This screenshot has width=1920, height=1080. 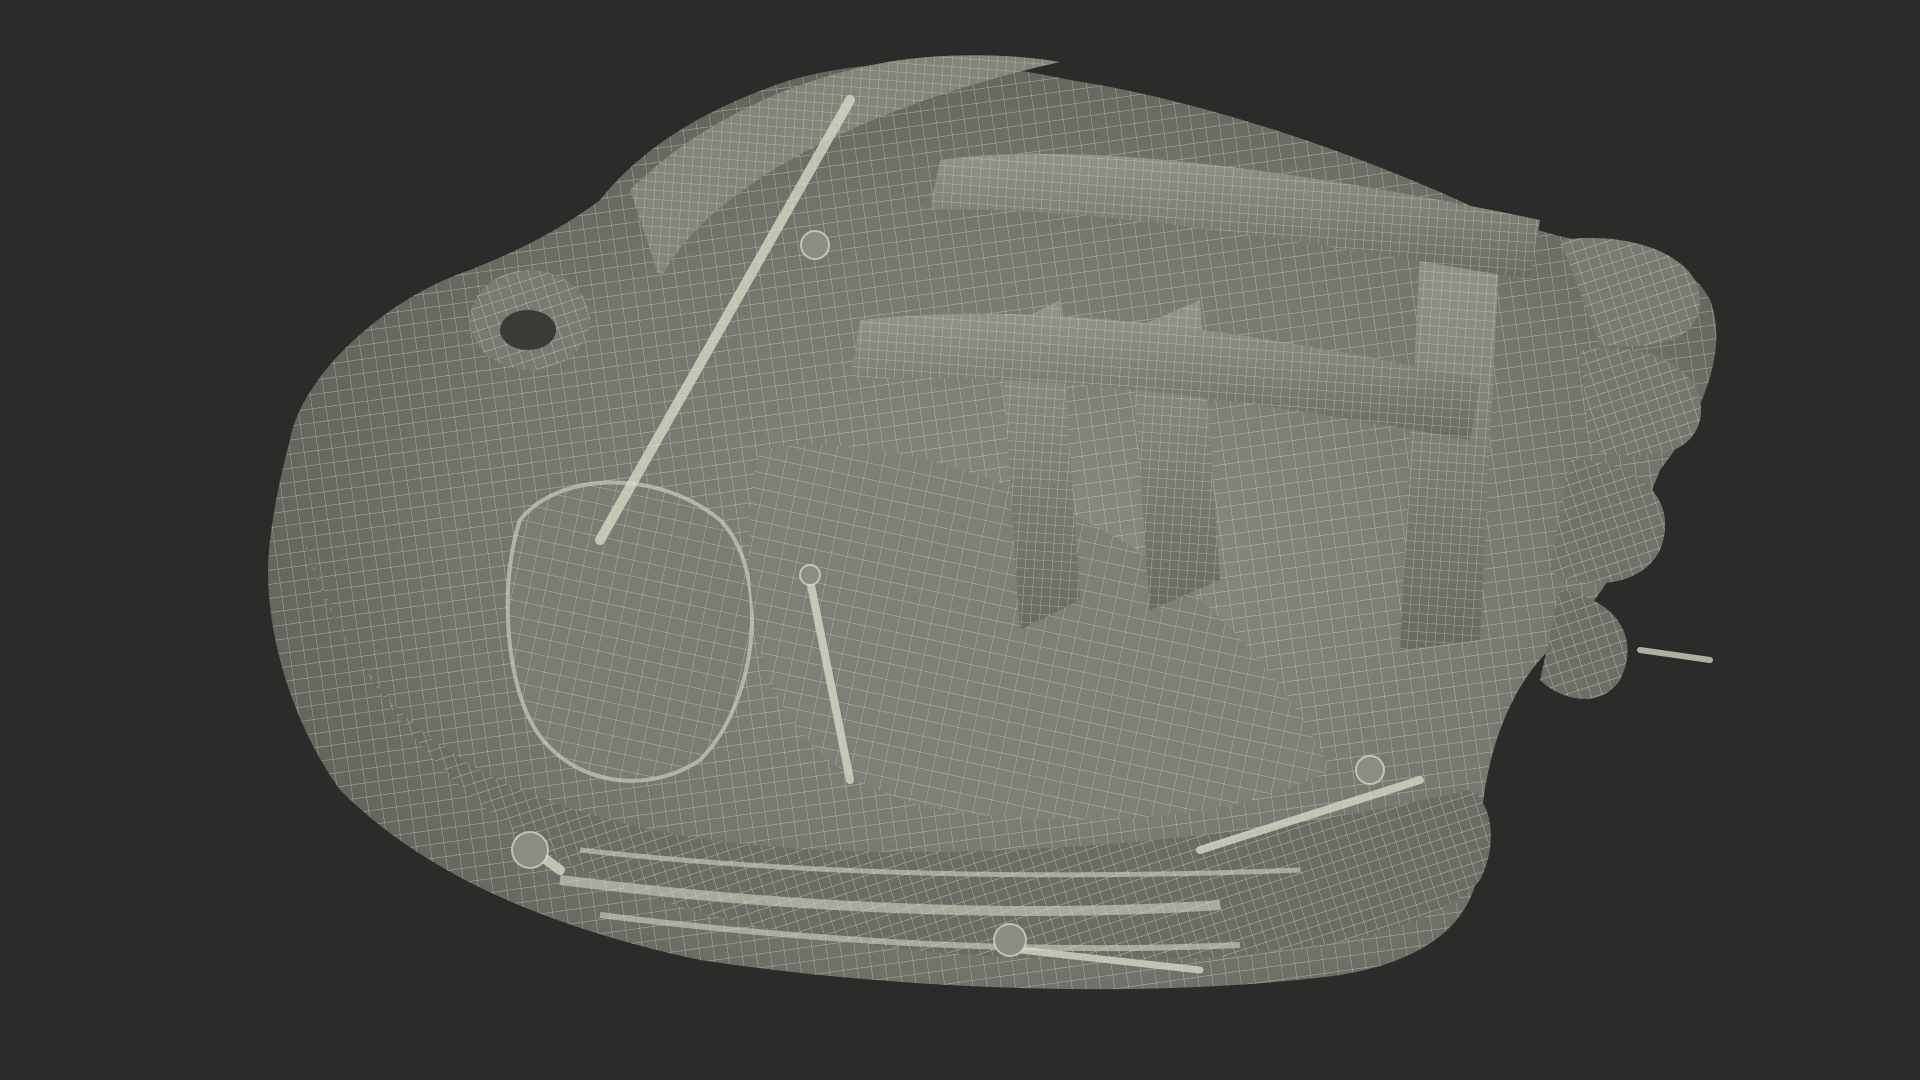 I want to click on palm-pocket, so click(x=629, y=631).